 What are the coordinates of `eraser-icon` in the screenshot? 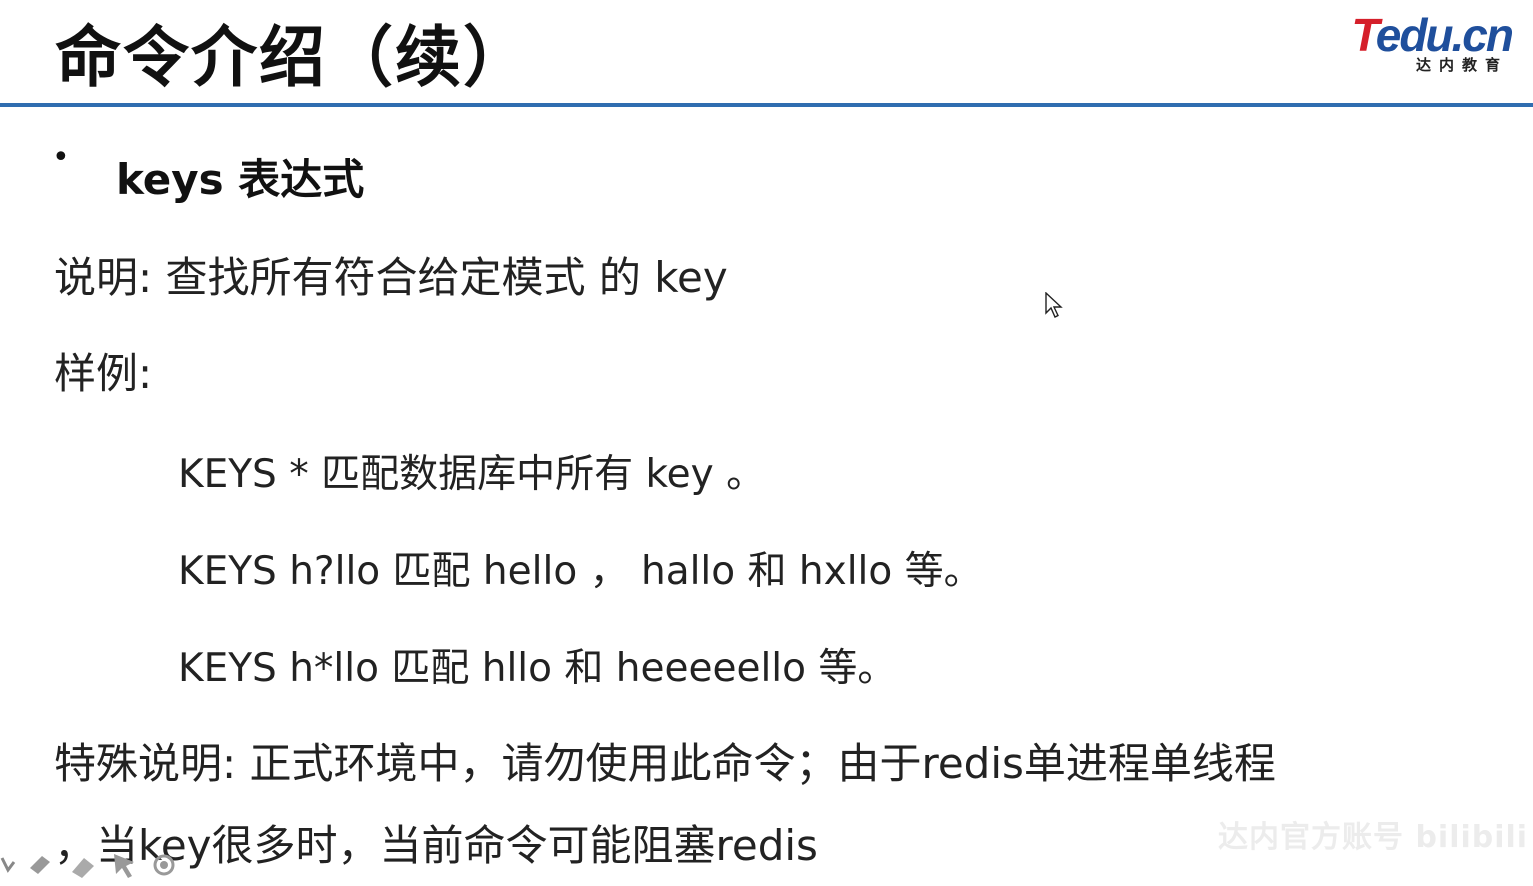 It's located at (83, 868).